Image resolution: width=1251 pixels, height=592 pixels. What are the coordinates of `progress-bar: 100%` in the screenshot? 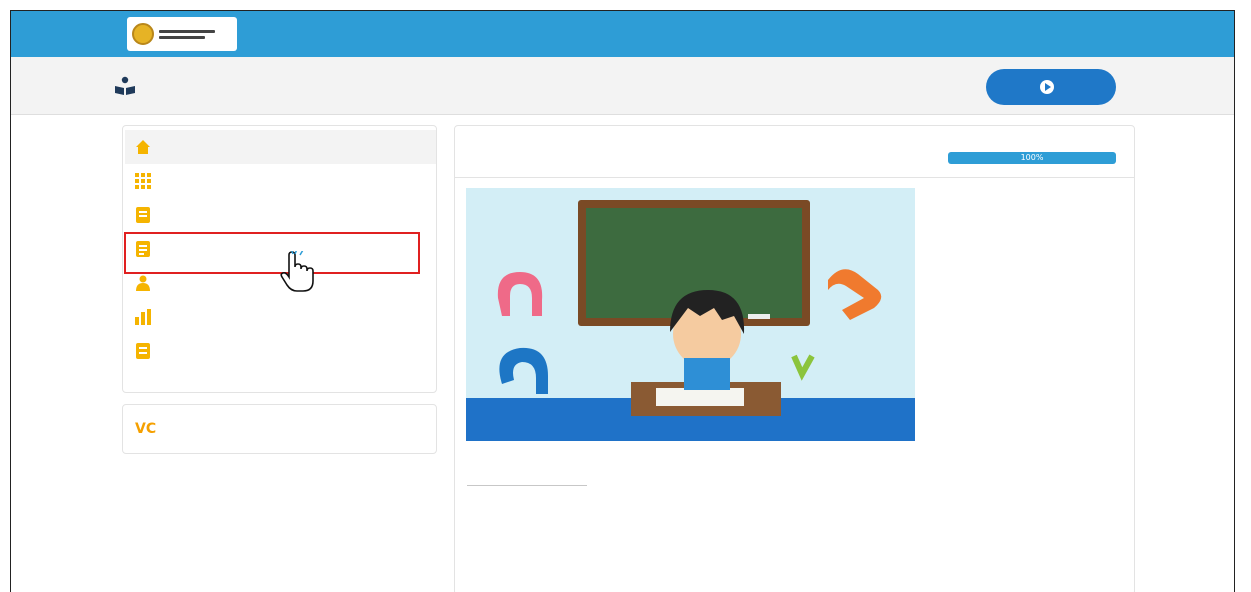 It's located at (1032, 158).